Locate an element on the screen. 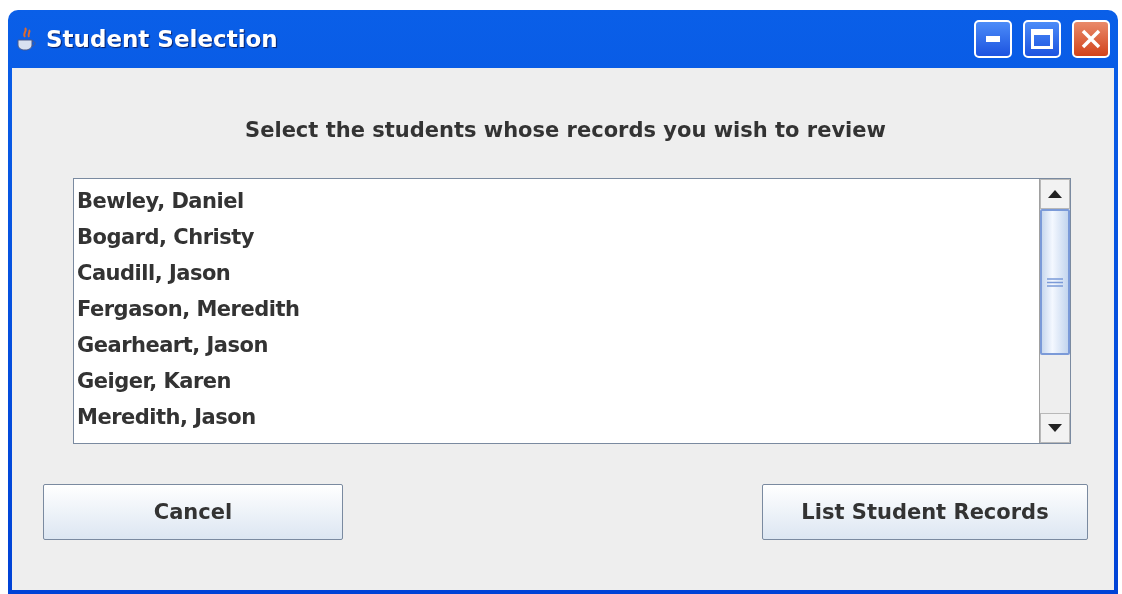 This screenshot has height=594, width=1122. maximize-icon is located at coordinates (1042, 39).